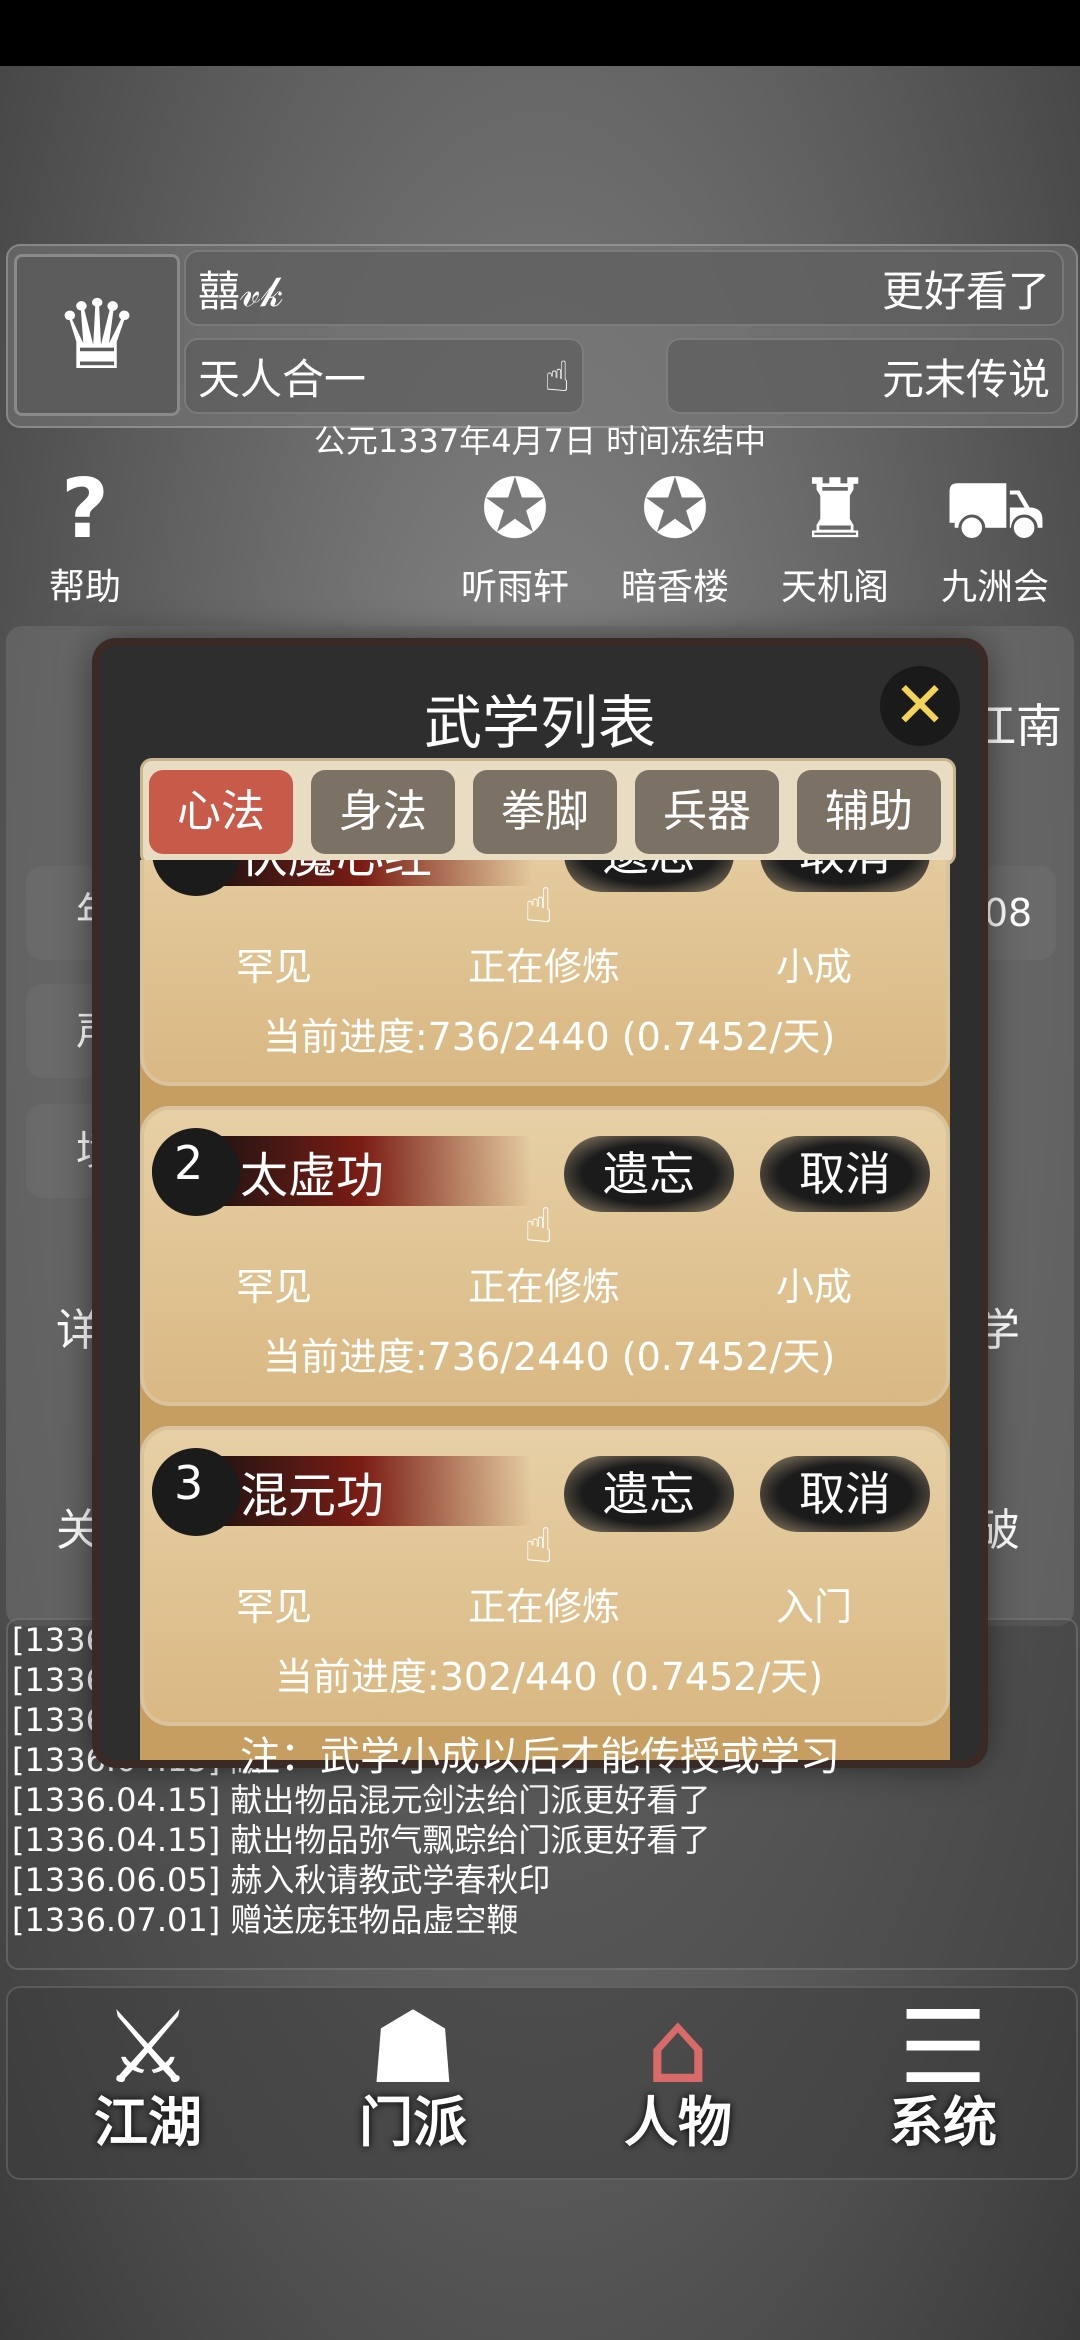 The height and width of the screenshot is (2340, 1080). Describe the element at coordinates (282, 379) in the screenshot. I see `title-label: 天人合一` at that location.